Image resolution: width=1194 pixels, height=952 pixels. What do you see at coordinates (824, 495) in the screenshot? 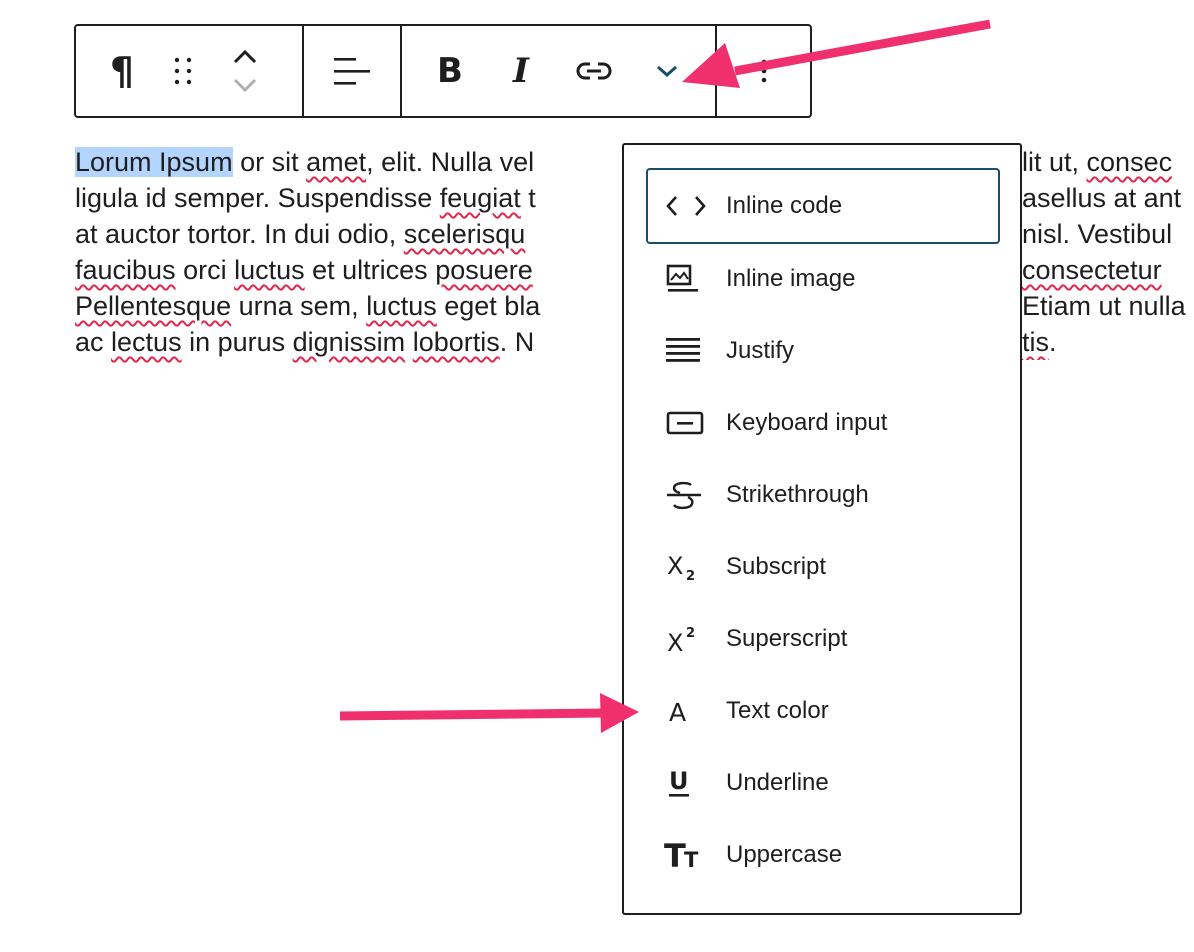
I see `menu-item-strikethrough: Strikethrough` at bounding box center [824, 495].